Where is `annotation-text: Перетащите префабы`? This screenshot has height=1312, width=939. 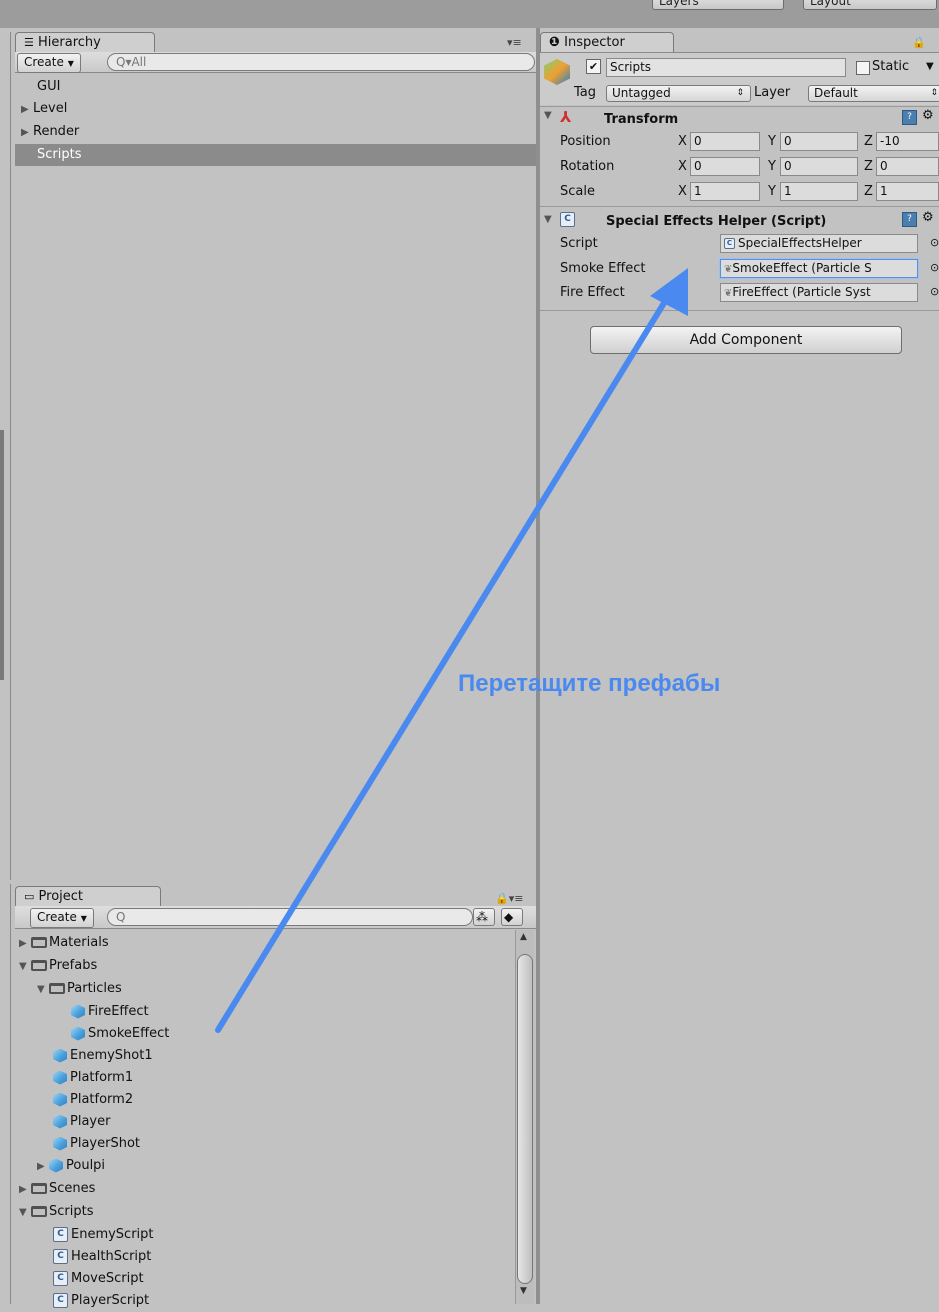 annotation-text: Перетащите префабы is located at coordinates (589, 683).